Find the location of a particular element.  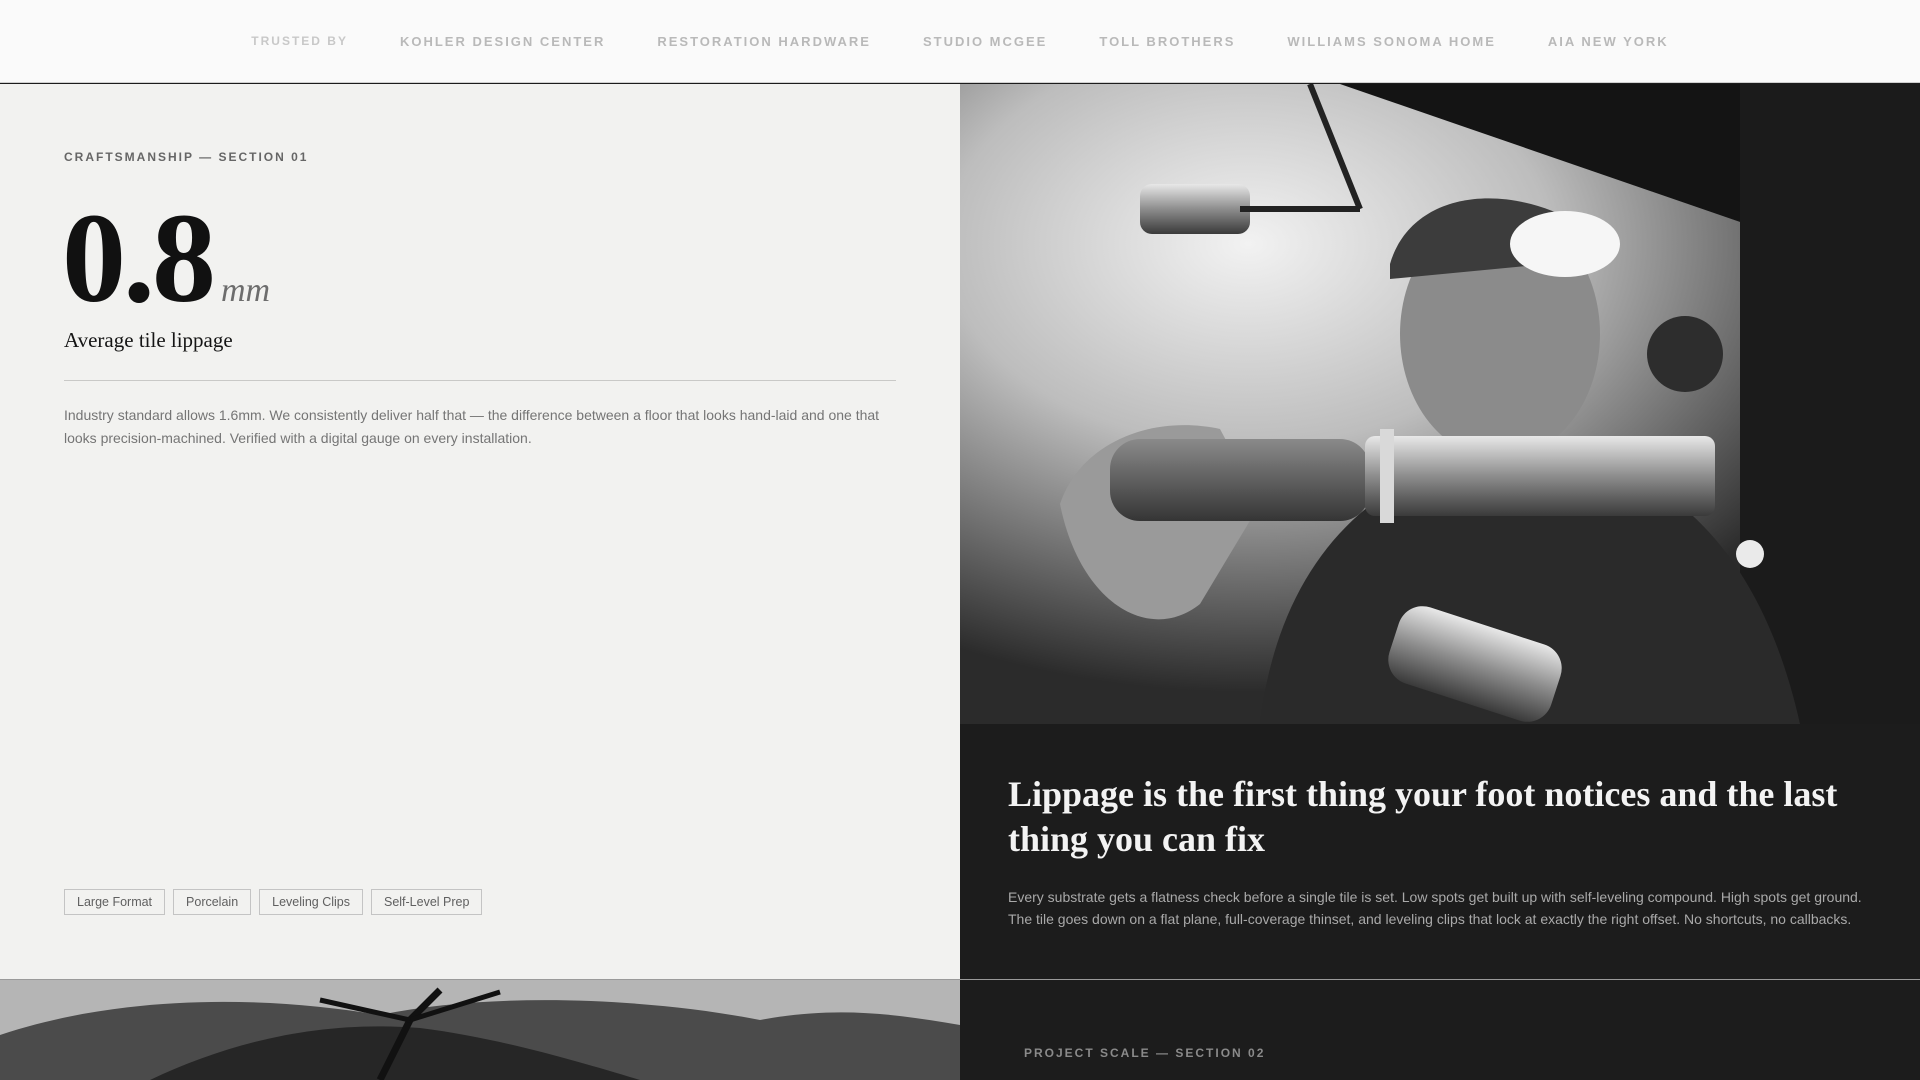

section-eyebrow: PROJECT SCALE — SECTION 02 is located at coordinates (1145, 1053).